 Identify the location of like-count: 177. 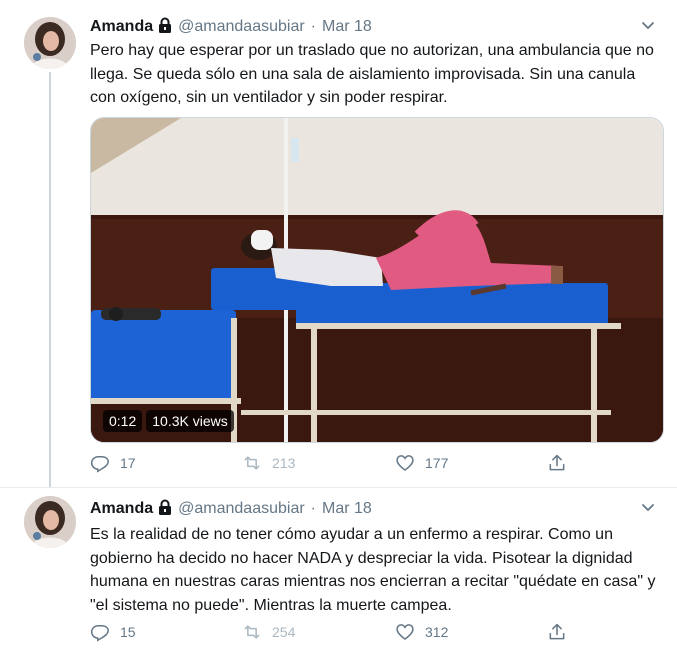
(437, 463).